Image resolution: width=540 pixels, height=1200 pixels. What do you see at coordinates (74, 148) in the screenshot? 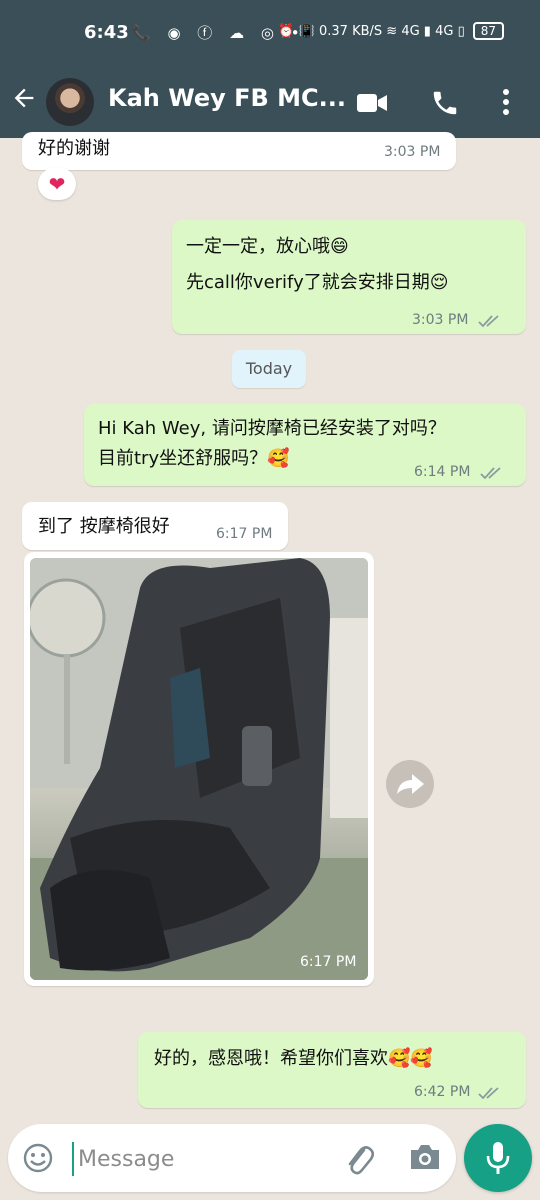
I see `message-text: 好的谢谢` at bounding box center [74, 148].